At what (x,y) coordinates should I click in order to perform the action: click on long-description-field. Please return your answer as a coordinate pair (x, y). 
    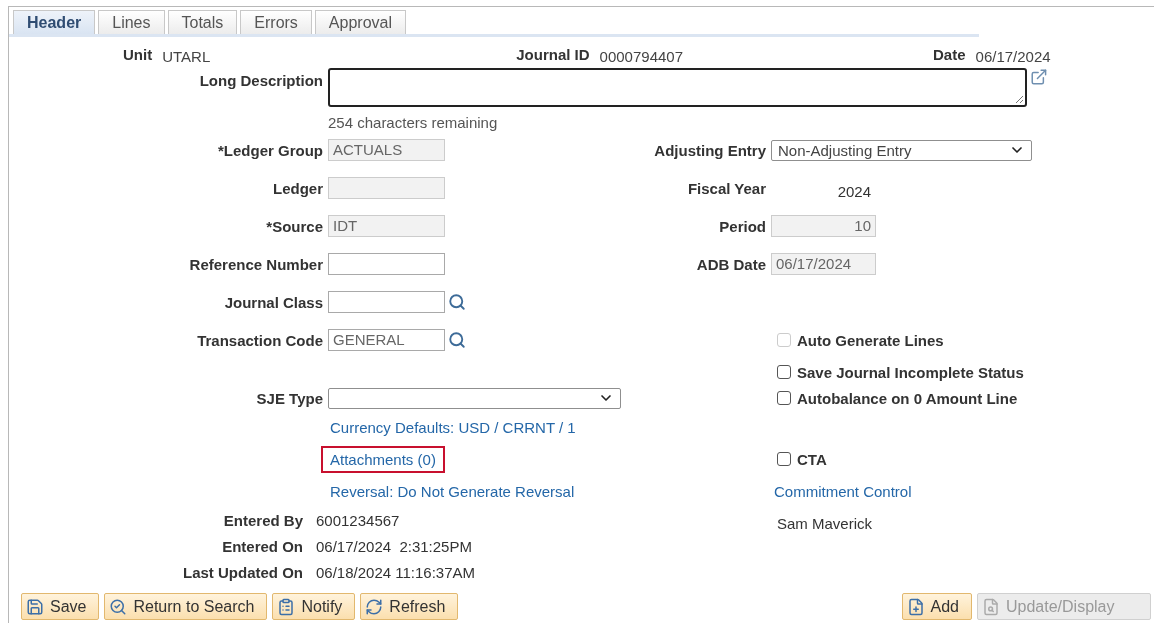
    Looking at the image, I should click on (678, 87).